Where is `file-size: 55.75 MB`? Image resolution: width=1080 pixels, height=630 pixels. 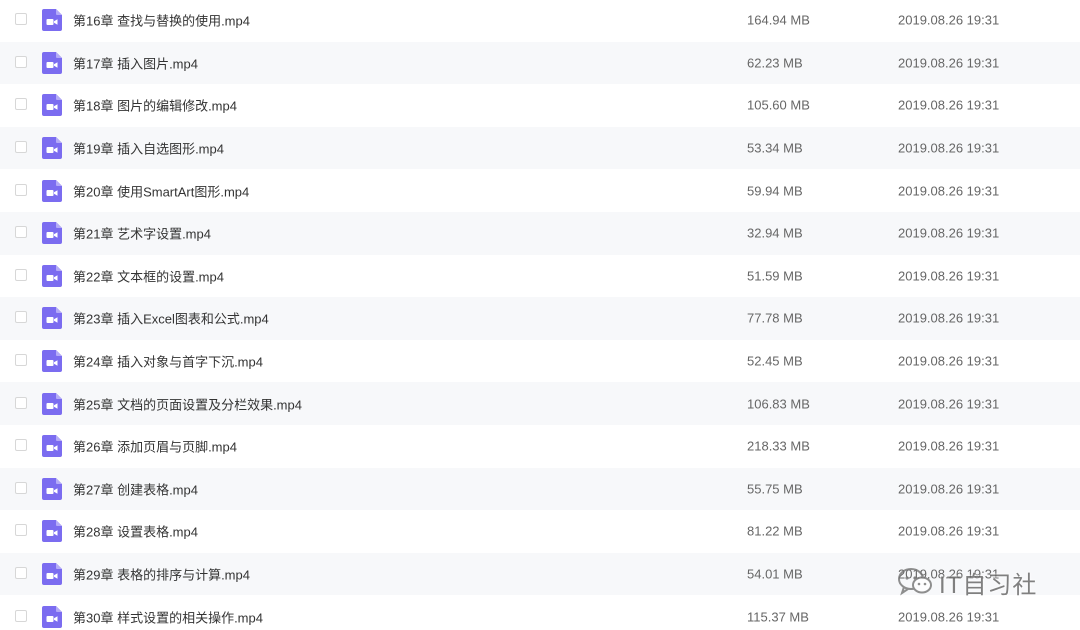 file-size: 55.75 MB is located at coordinates (775, 489).